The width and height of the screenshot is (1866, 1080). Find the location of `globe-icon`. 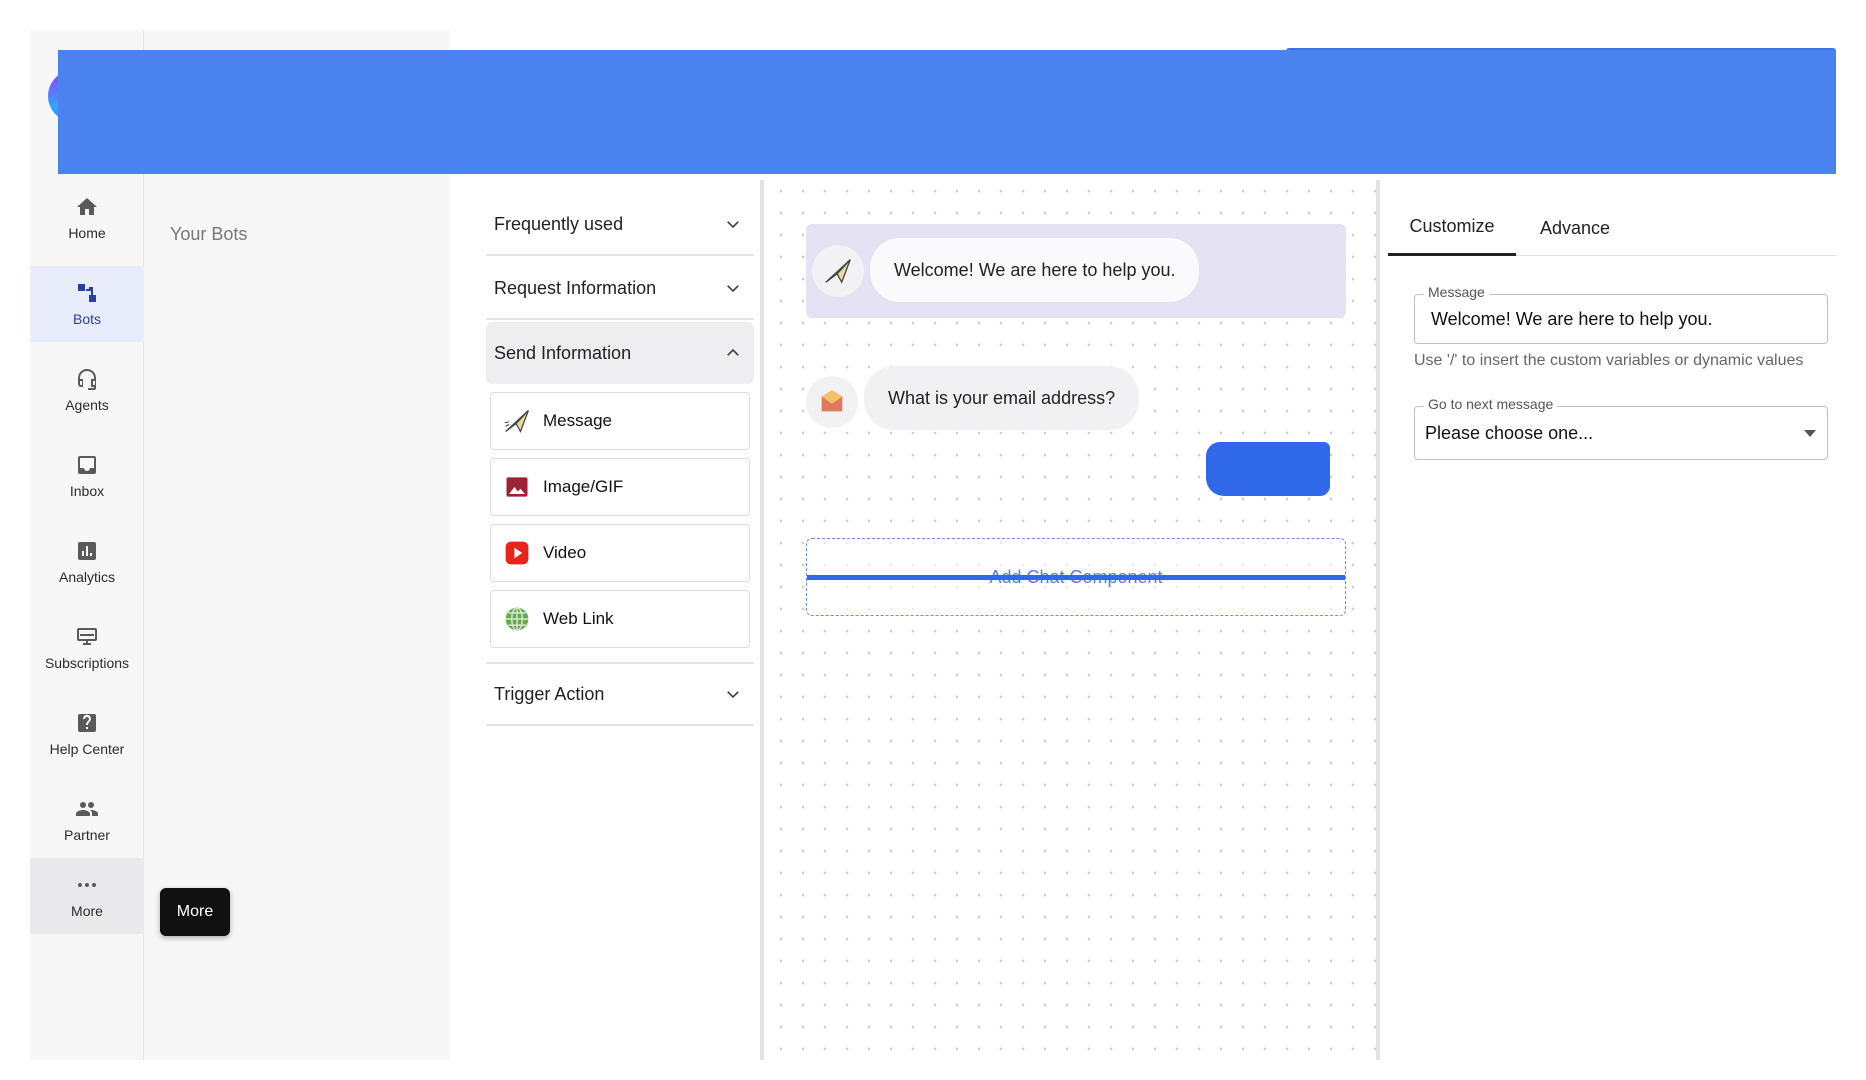

globe-icon is located at coordinates (517, 619).